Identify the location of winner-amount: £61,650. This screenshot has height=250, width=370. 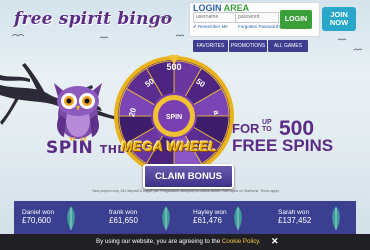
(123, 220).